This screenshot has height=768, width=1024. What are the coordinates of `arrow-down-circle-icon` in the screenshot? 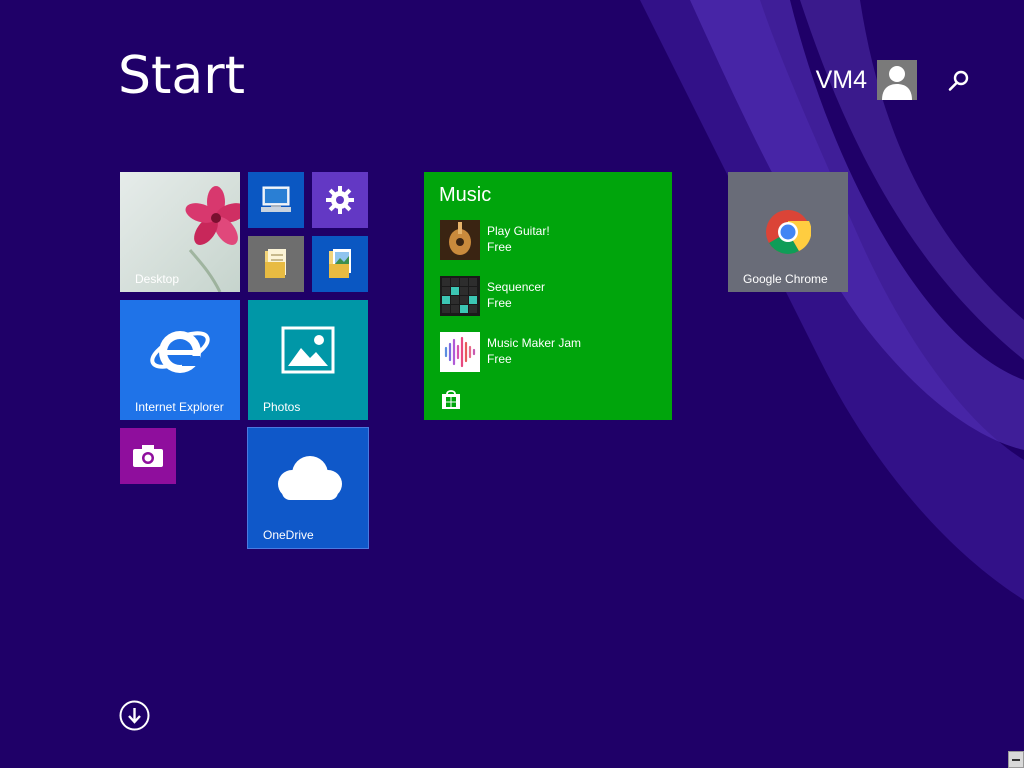 It's located at (134, 715).